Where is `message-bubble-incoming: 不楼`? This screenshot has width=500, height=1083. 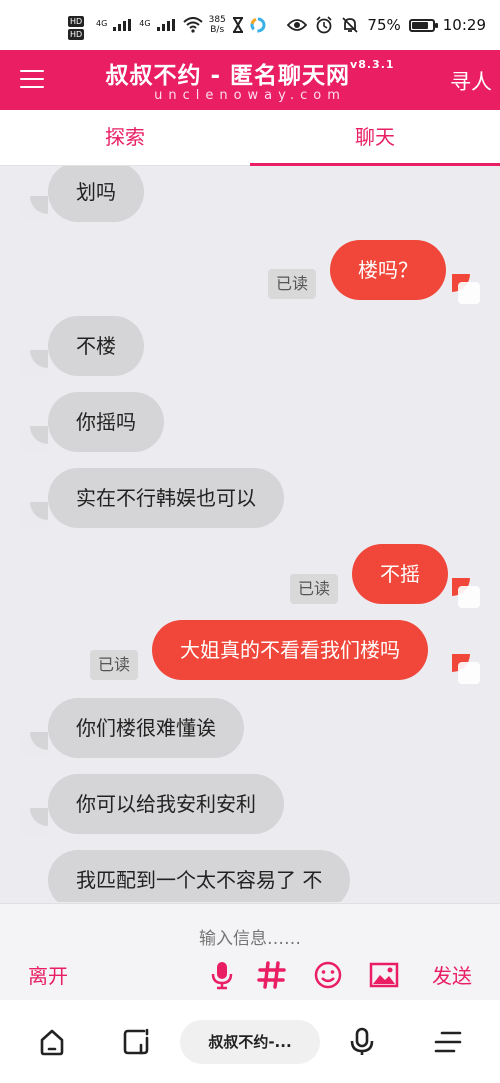
message-bubble-incoming: 不楼 is located at coordinates (96, 346).